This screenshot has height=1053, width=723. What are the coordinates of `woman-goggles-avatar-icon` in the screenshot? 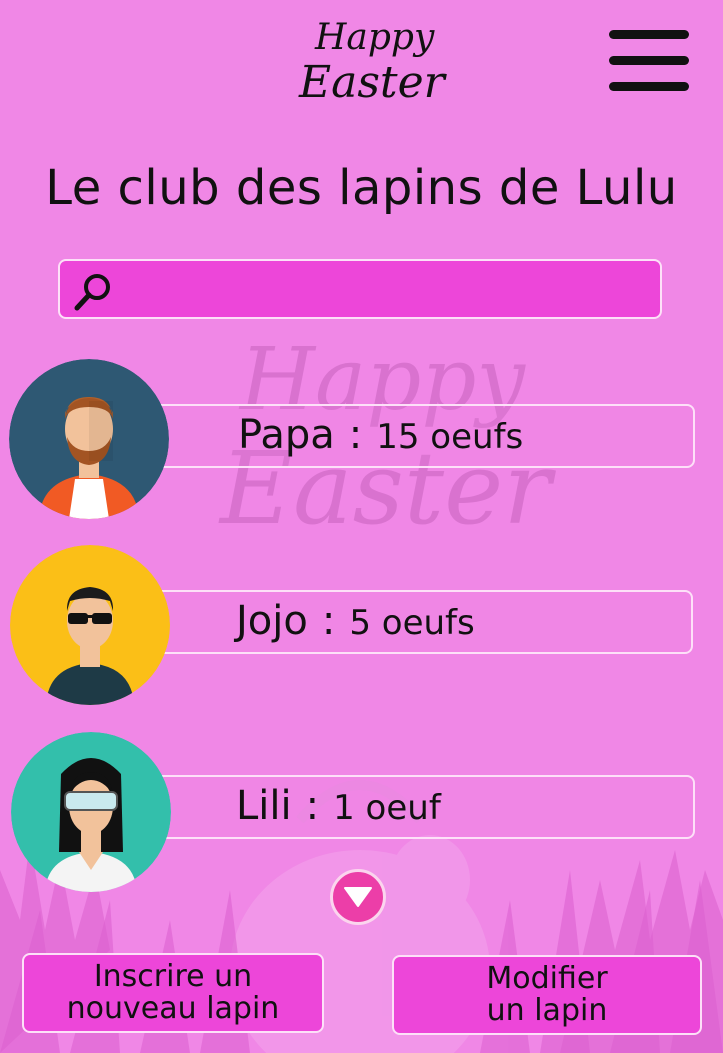 It's located at (91, 812).